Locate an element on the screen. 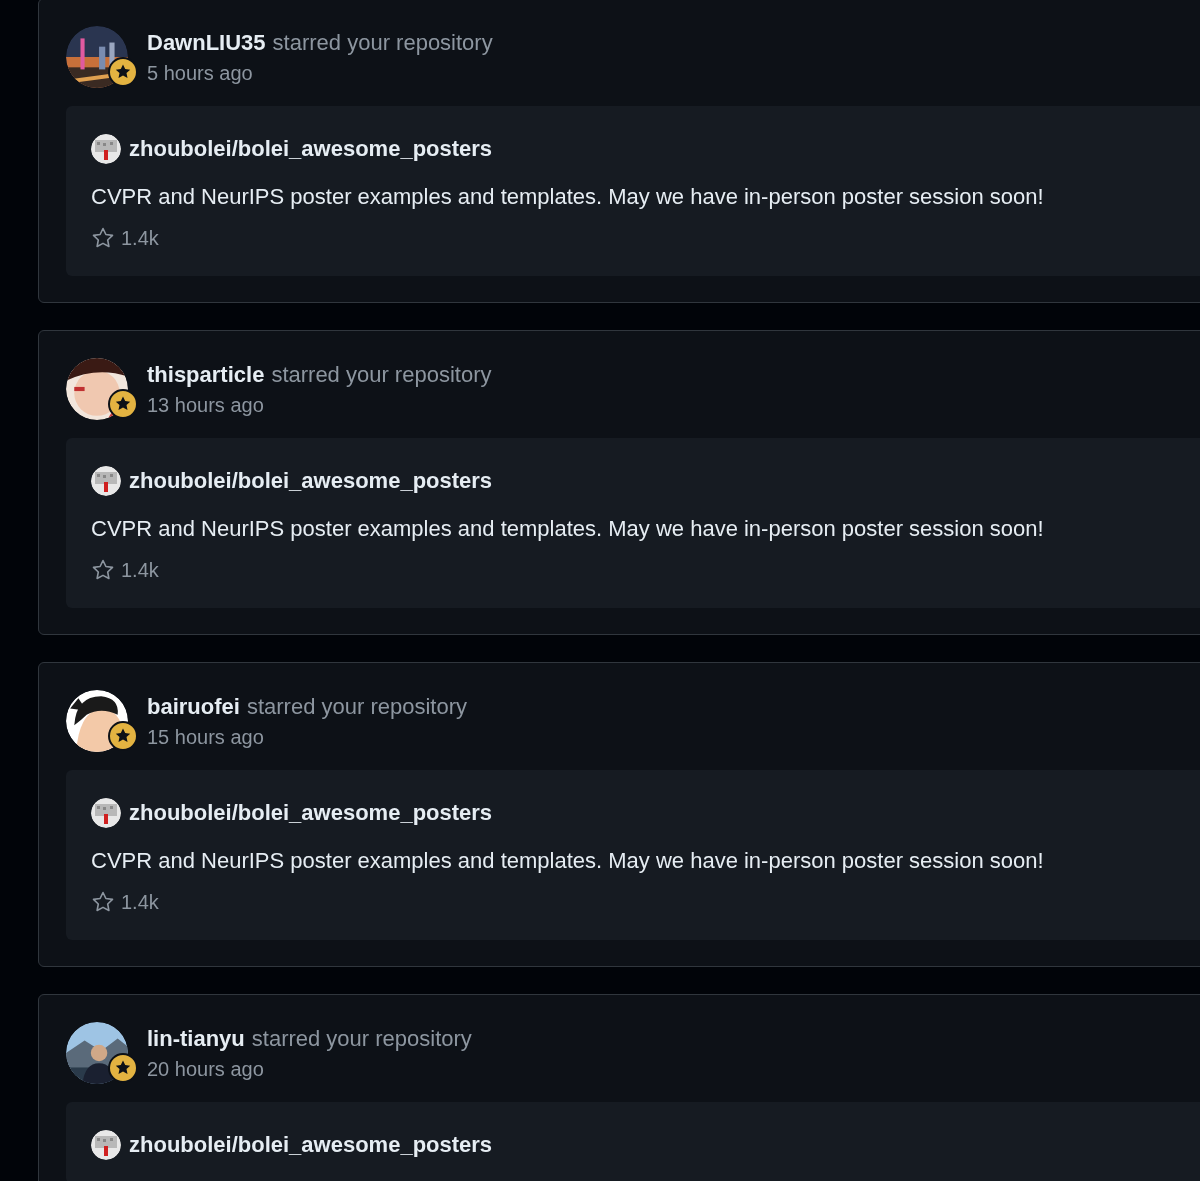 This screenshot has height=1181, width=1200. user-link: DawnLIU35 is located at coordinates (206, 43).